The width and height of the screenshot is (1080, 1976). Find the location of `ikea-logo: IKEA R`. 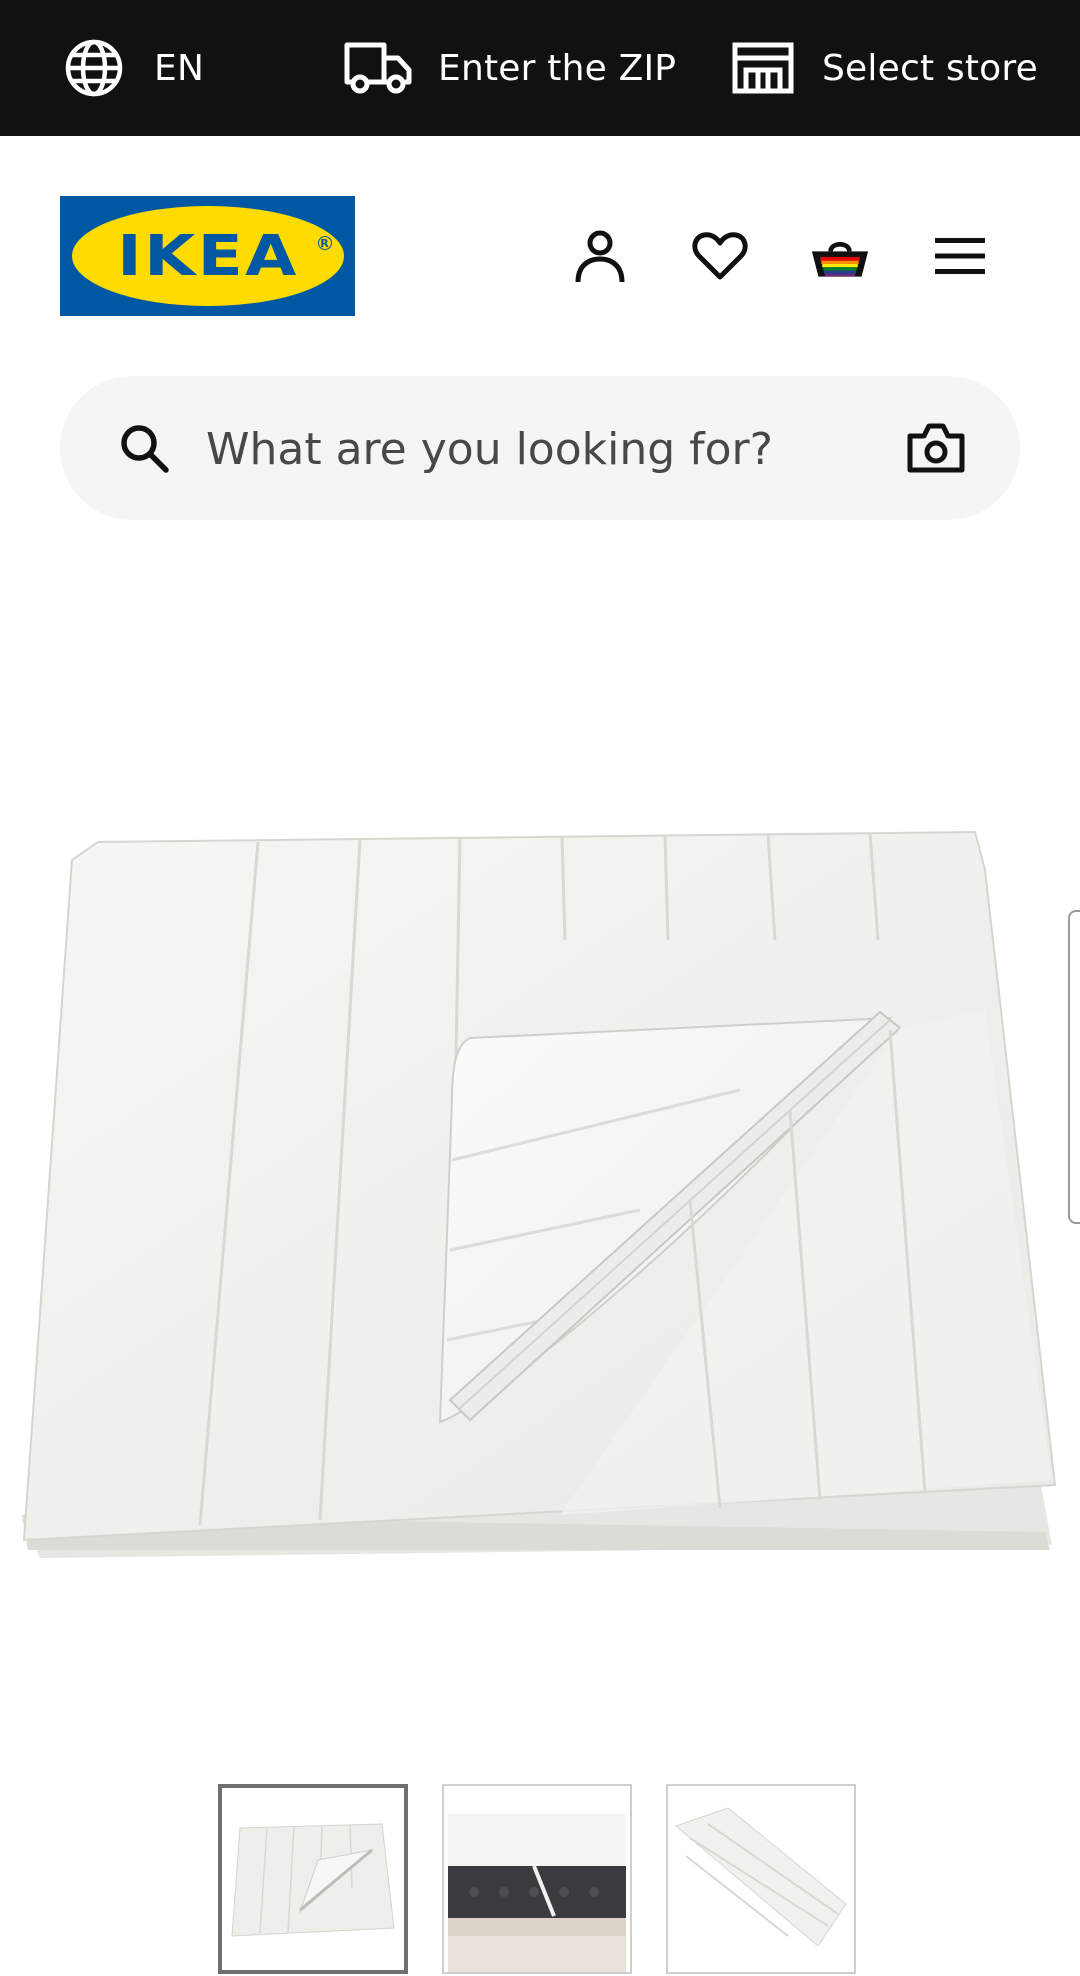

ikea-logo: IKEA R is located at coordinates (207, 256).